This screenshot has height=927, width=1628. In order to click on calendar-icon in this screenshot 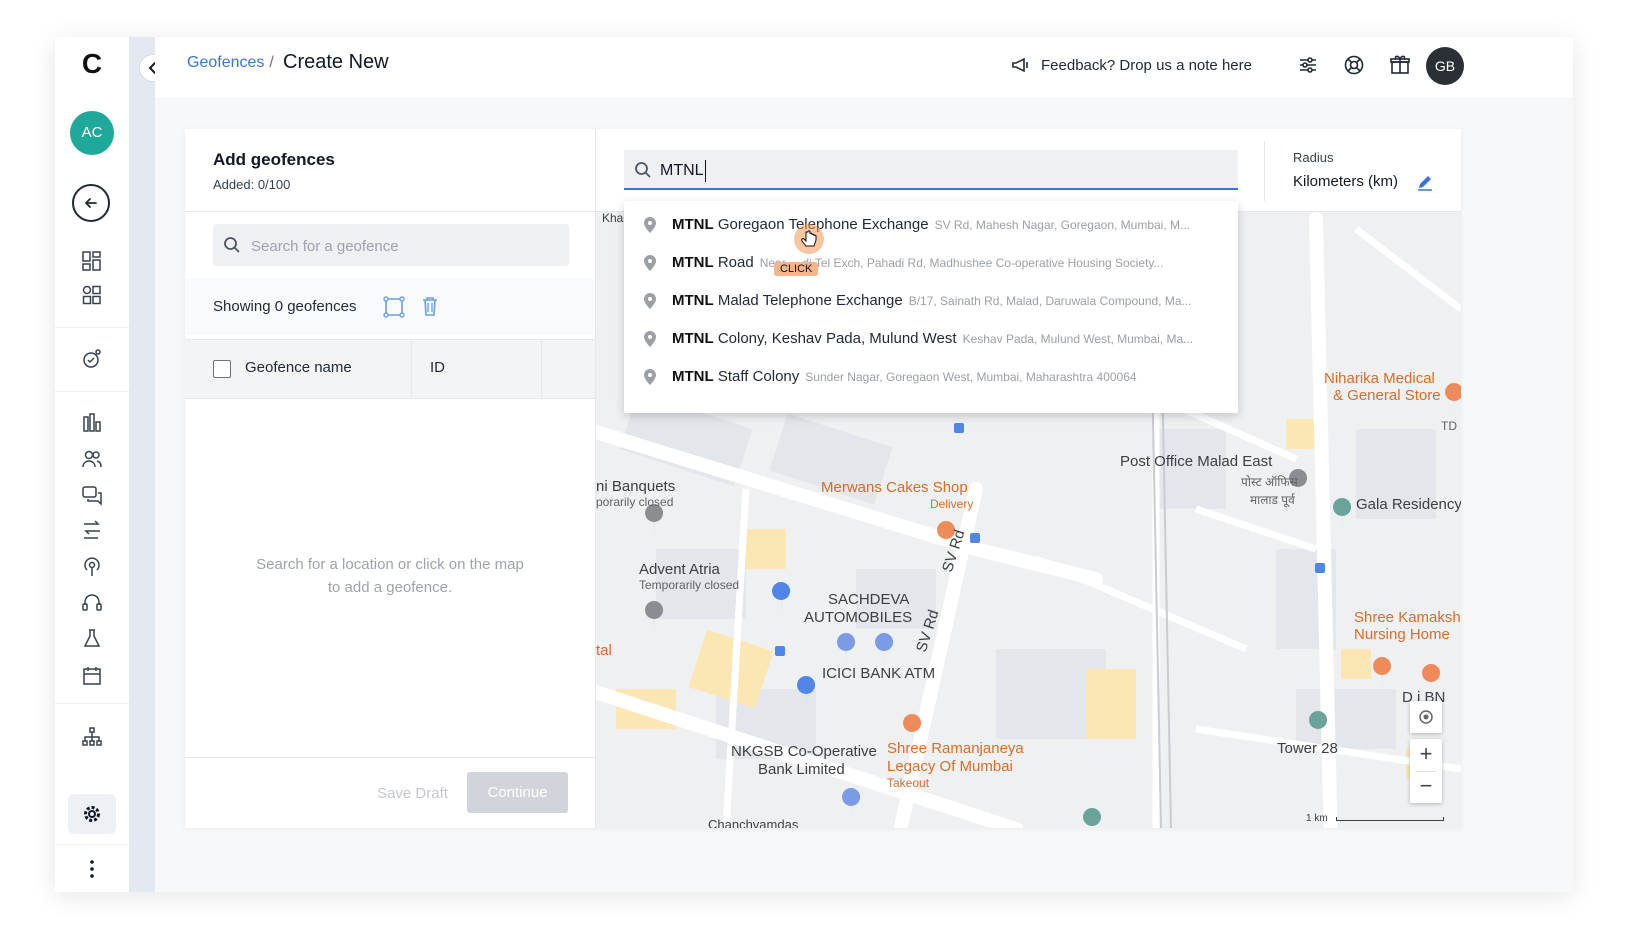, I will do `click(92, 676)`.